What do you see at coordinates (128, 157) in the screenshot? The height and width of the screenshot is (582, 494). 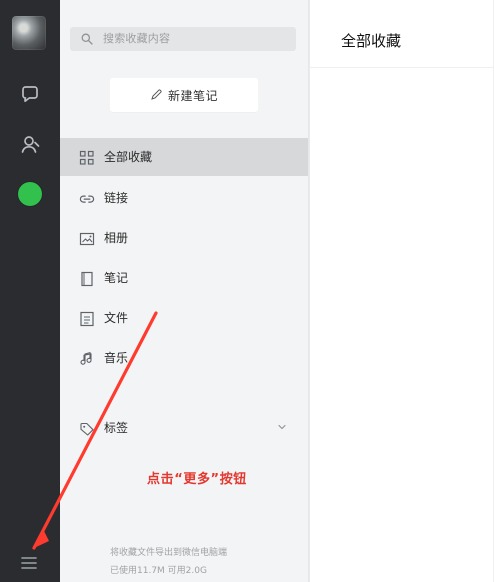 I see `sidebar-item-label: 全部收藏` at bounding box center [128, 157].